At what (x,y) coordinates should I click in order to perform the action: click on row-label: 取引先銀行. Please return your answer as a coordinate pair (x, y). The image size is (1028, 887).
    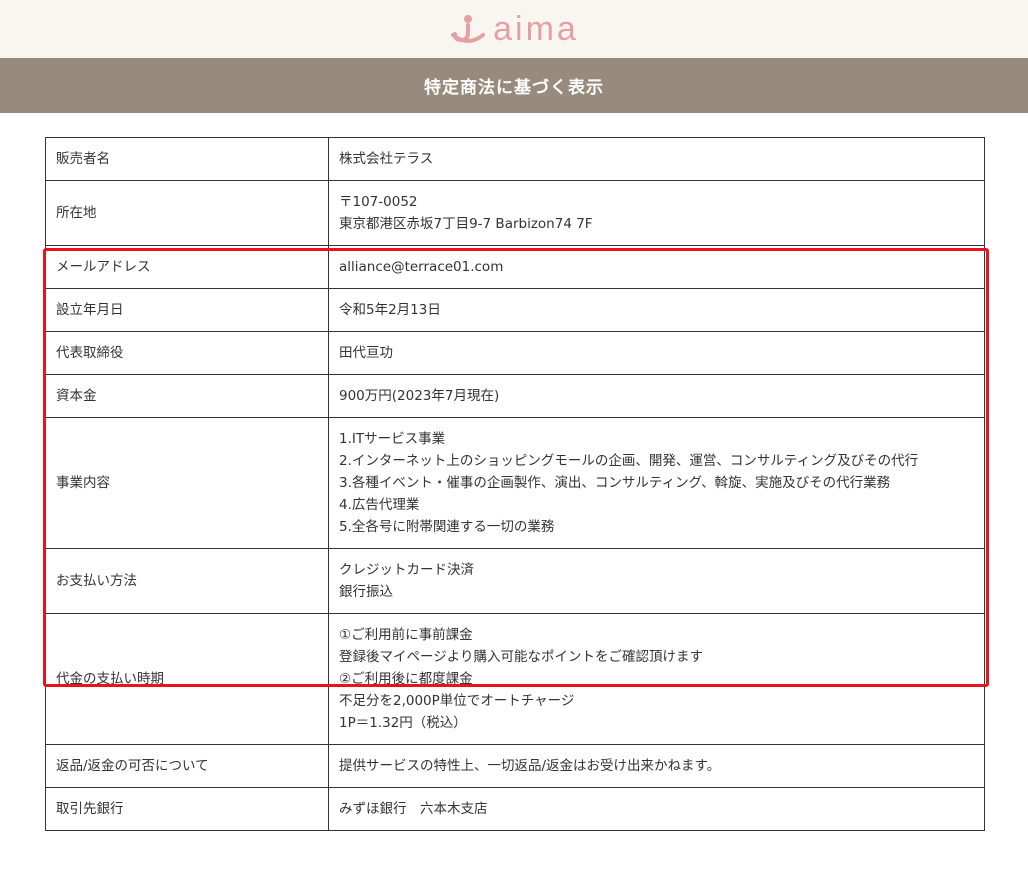
    Looking at the image, I should click on (187, 809).